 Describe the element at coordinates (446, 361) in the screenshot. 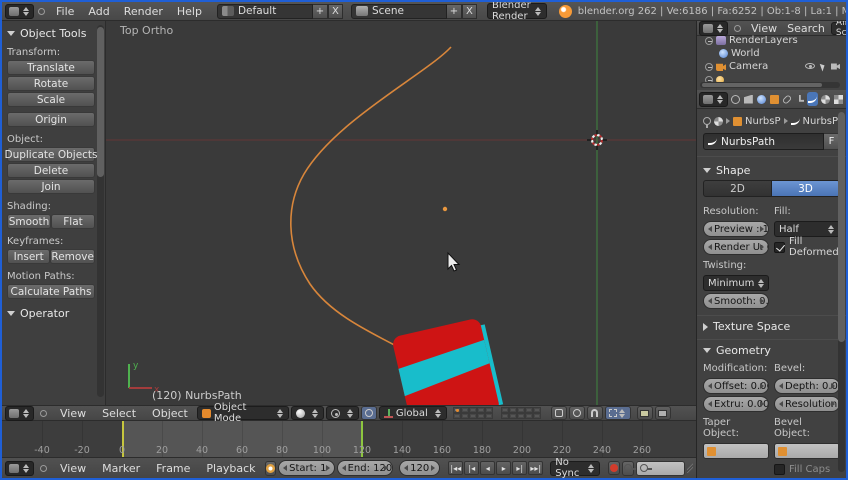

I see `car-object` at that location.